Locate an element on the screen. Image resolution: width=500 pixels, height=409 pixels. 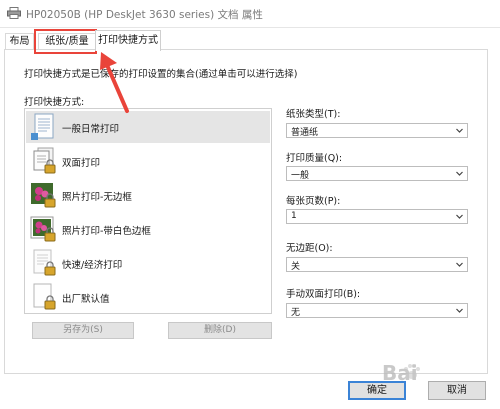
list-item-label: 照片打印-无边框 is located at coordinates (97, 197).